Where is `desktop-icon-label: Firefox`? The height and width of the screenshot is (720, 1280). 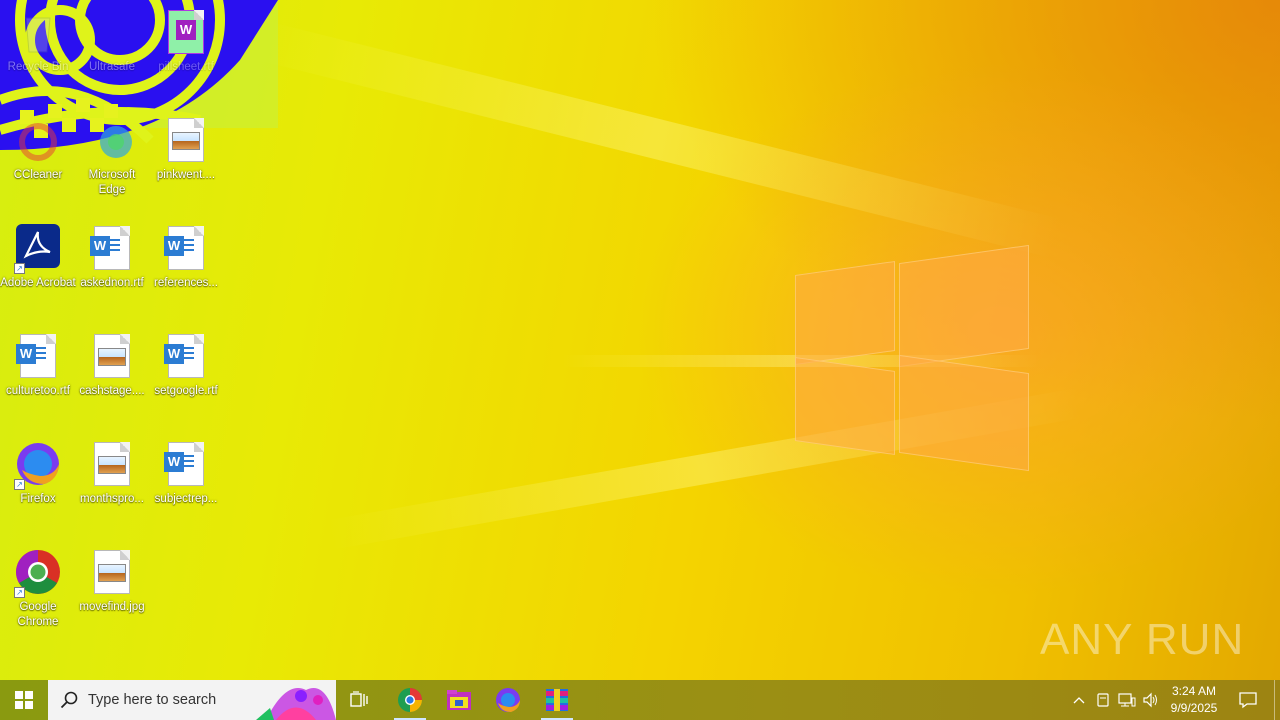 desktop-icon-label: Firefox is located at coordinates (38, 499).